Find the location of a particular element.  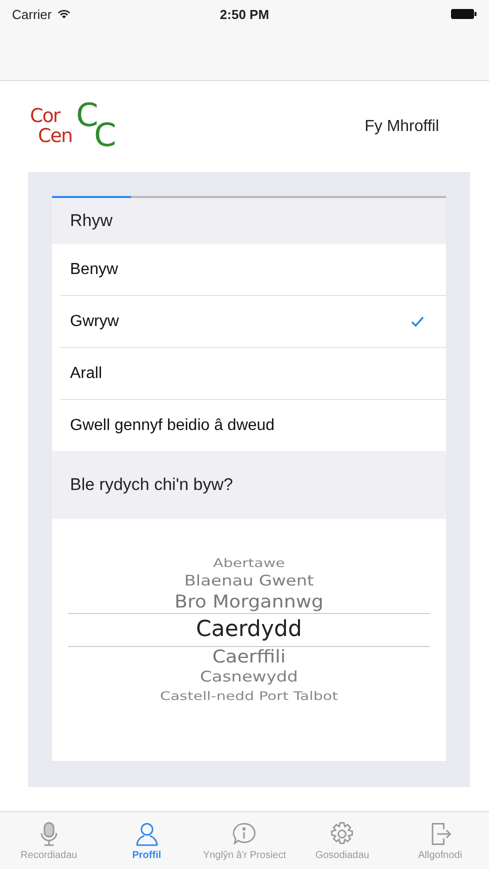

picker-option: Caerdydd is located at coordinates (249, 630).